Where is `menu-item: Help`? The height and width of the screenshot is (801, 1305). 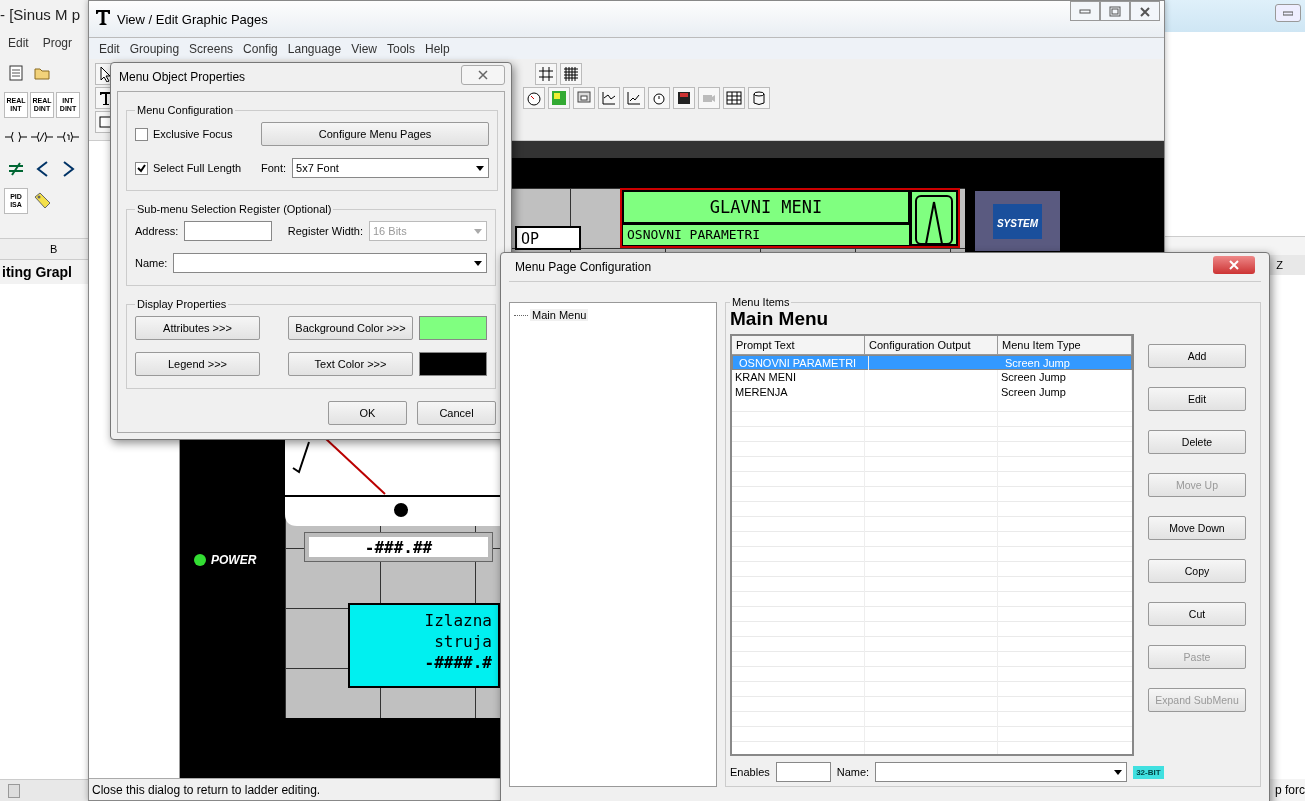
menu-item: Help is located at coordinates (437, 48).